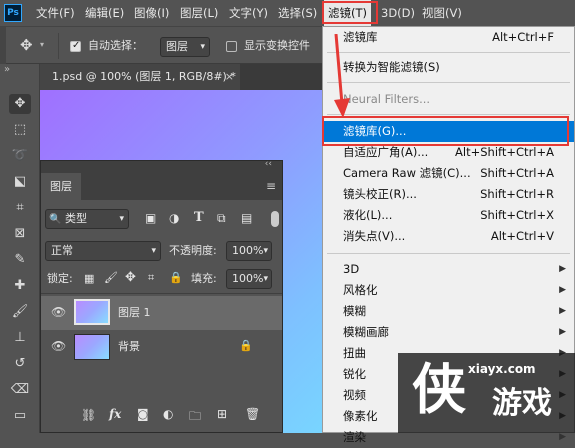 This screenshot has width=575, height=448. I want to click on menu-image: 图像(I), so click(151, 13).